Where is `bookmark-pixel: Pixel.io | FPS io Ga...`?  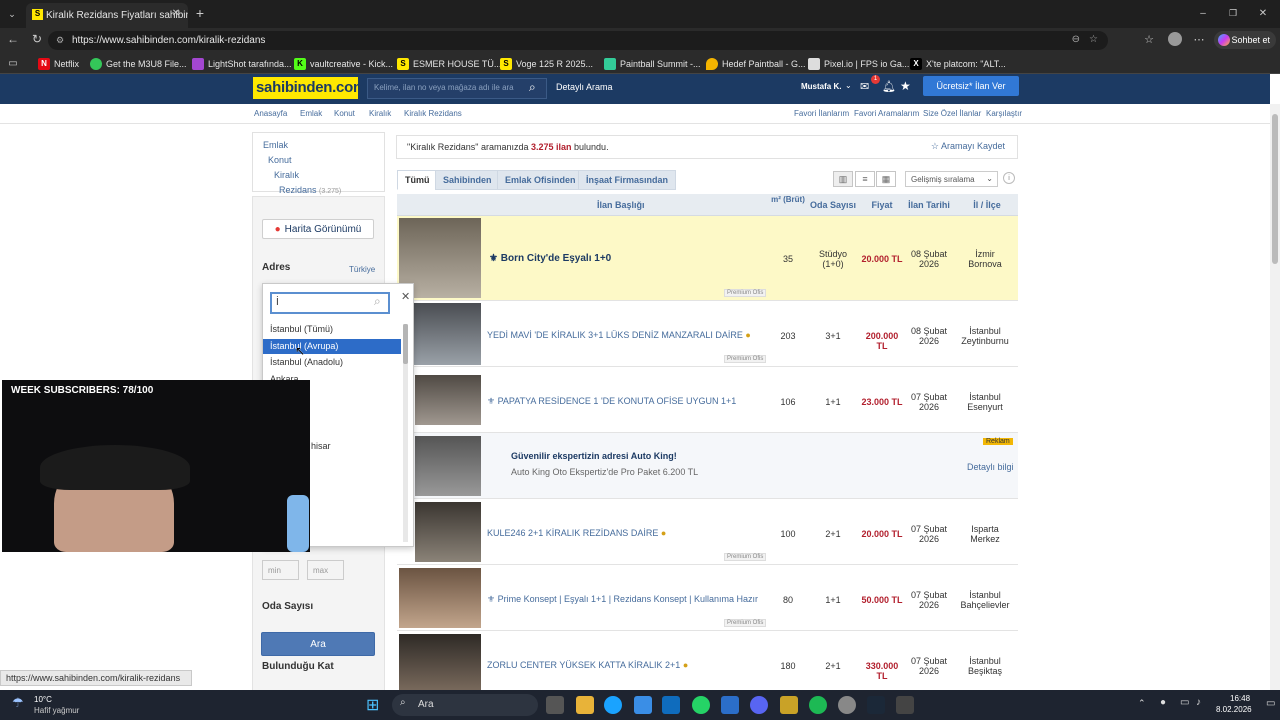
bookmark-pixel: Pixel.io | FPS io Ga... is located at coordinates (858, 63).